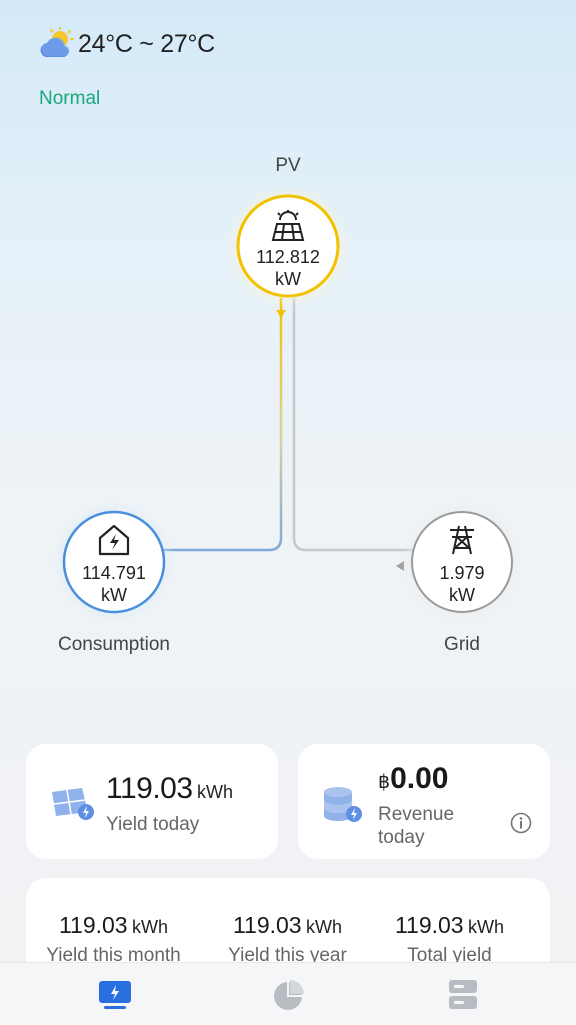 The width and height of the screenshot is (576, 1025). I want to click on nav-tab-devices, so click(462, 994).